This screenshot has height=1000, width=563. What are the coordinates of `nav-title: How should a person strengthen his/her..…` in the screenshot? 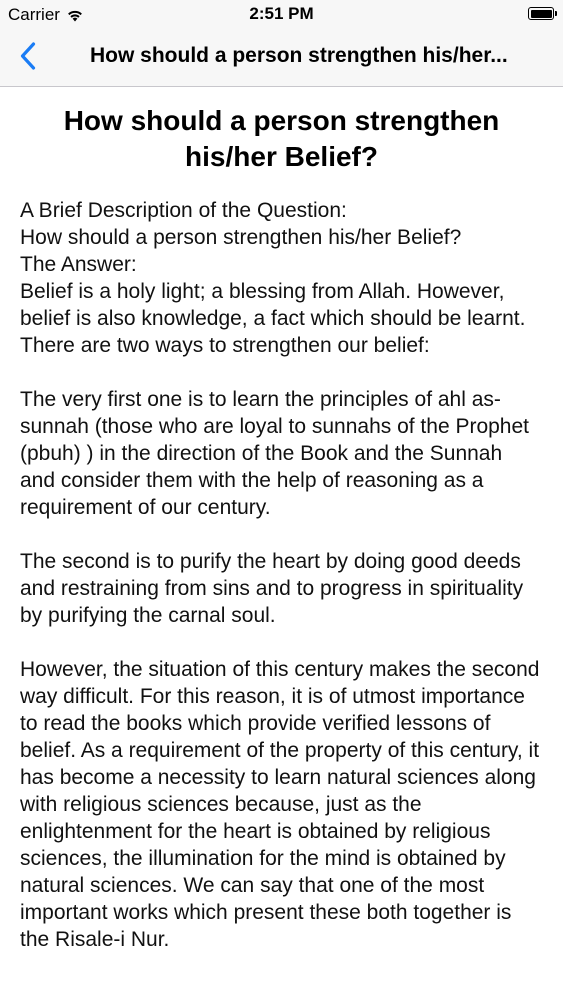 It's located at (299, 55).